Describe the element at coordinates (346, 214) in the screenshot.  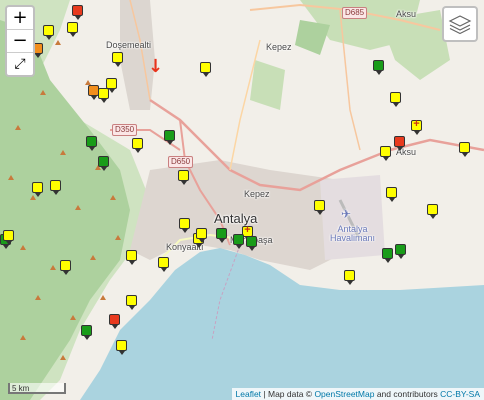
I see `airport-icon: ✈` at that location.